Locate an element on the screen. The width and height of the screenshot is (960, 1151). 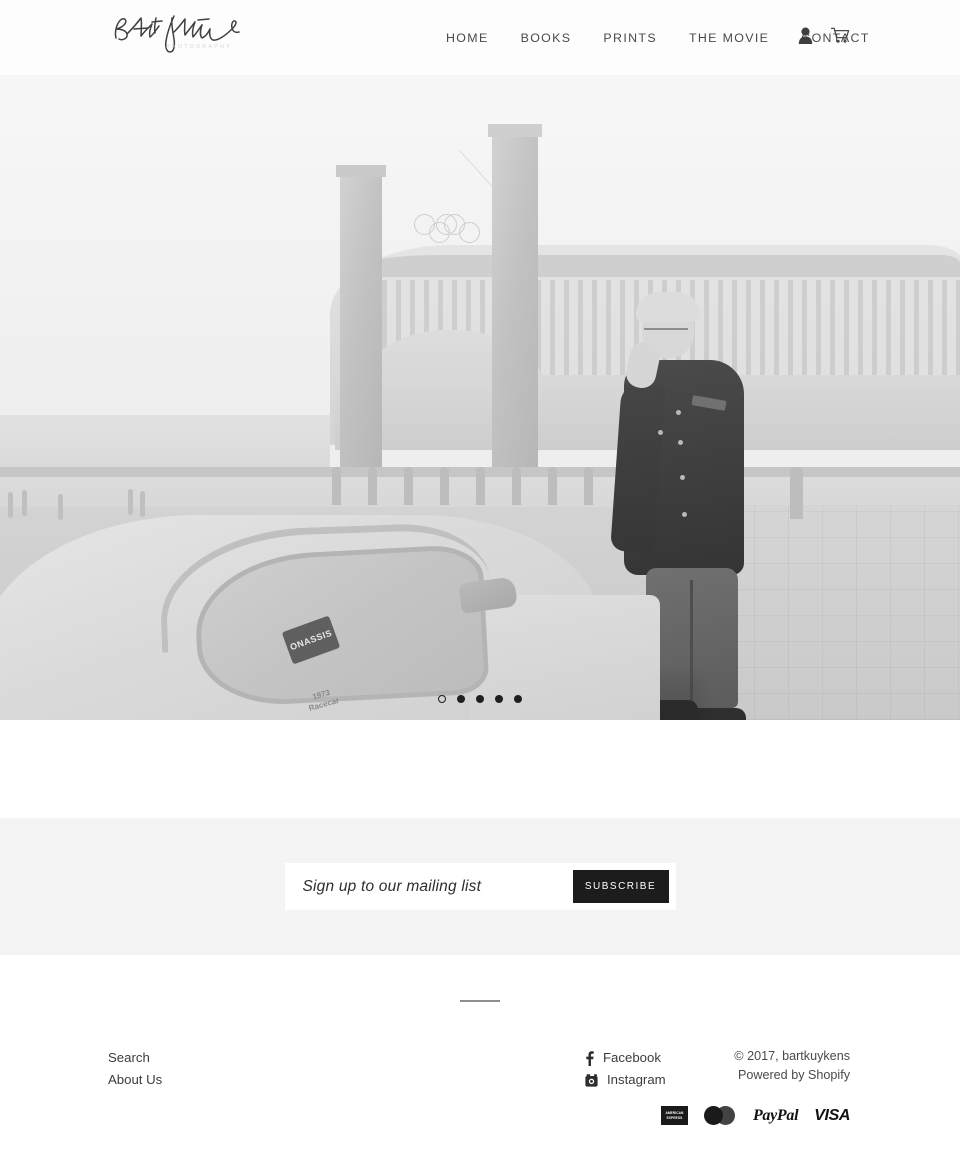
social-link-instagram: Instagram is located at coordinates (625, 1080).